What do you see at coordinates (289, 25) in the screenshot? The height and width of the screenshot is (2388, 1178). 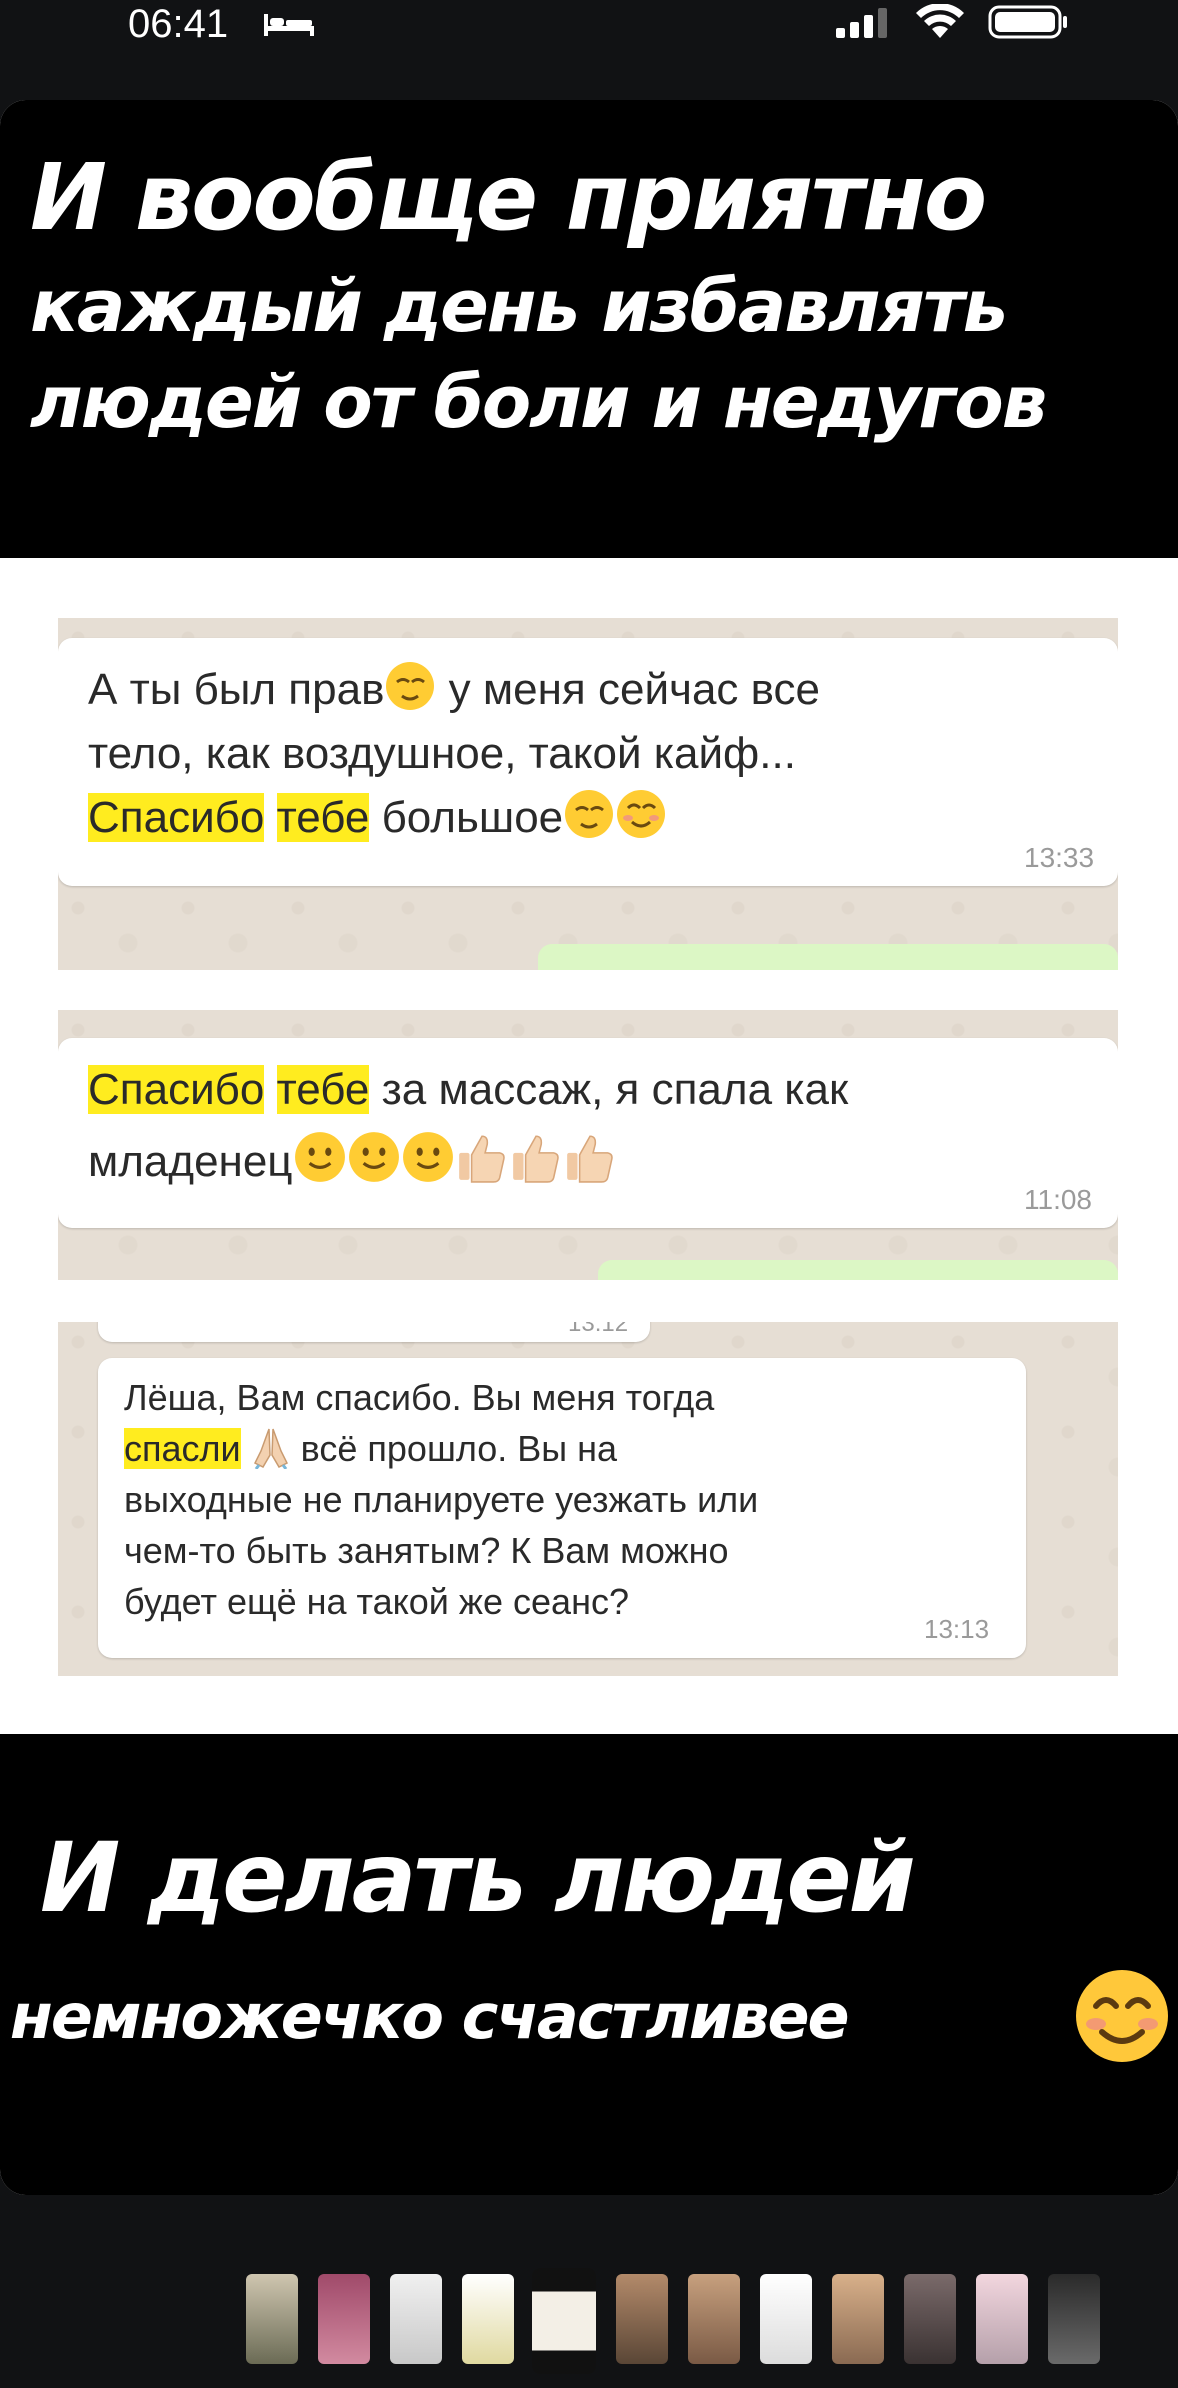 I see `sleep-bed-icon` at bounding box center [289, 25].